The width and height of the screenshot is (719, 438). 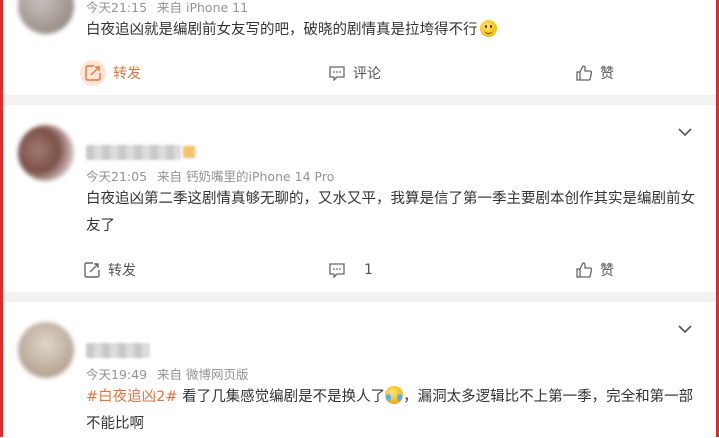 I want to click on comment-source: 来自 钙奶嘴里的iPhone 14 Pro, so click(x=246, y=176).